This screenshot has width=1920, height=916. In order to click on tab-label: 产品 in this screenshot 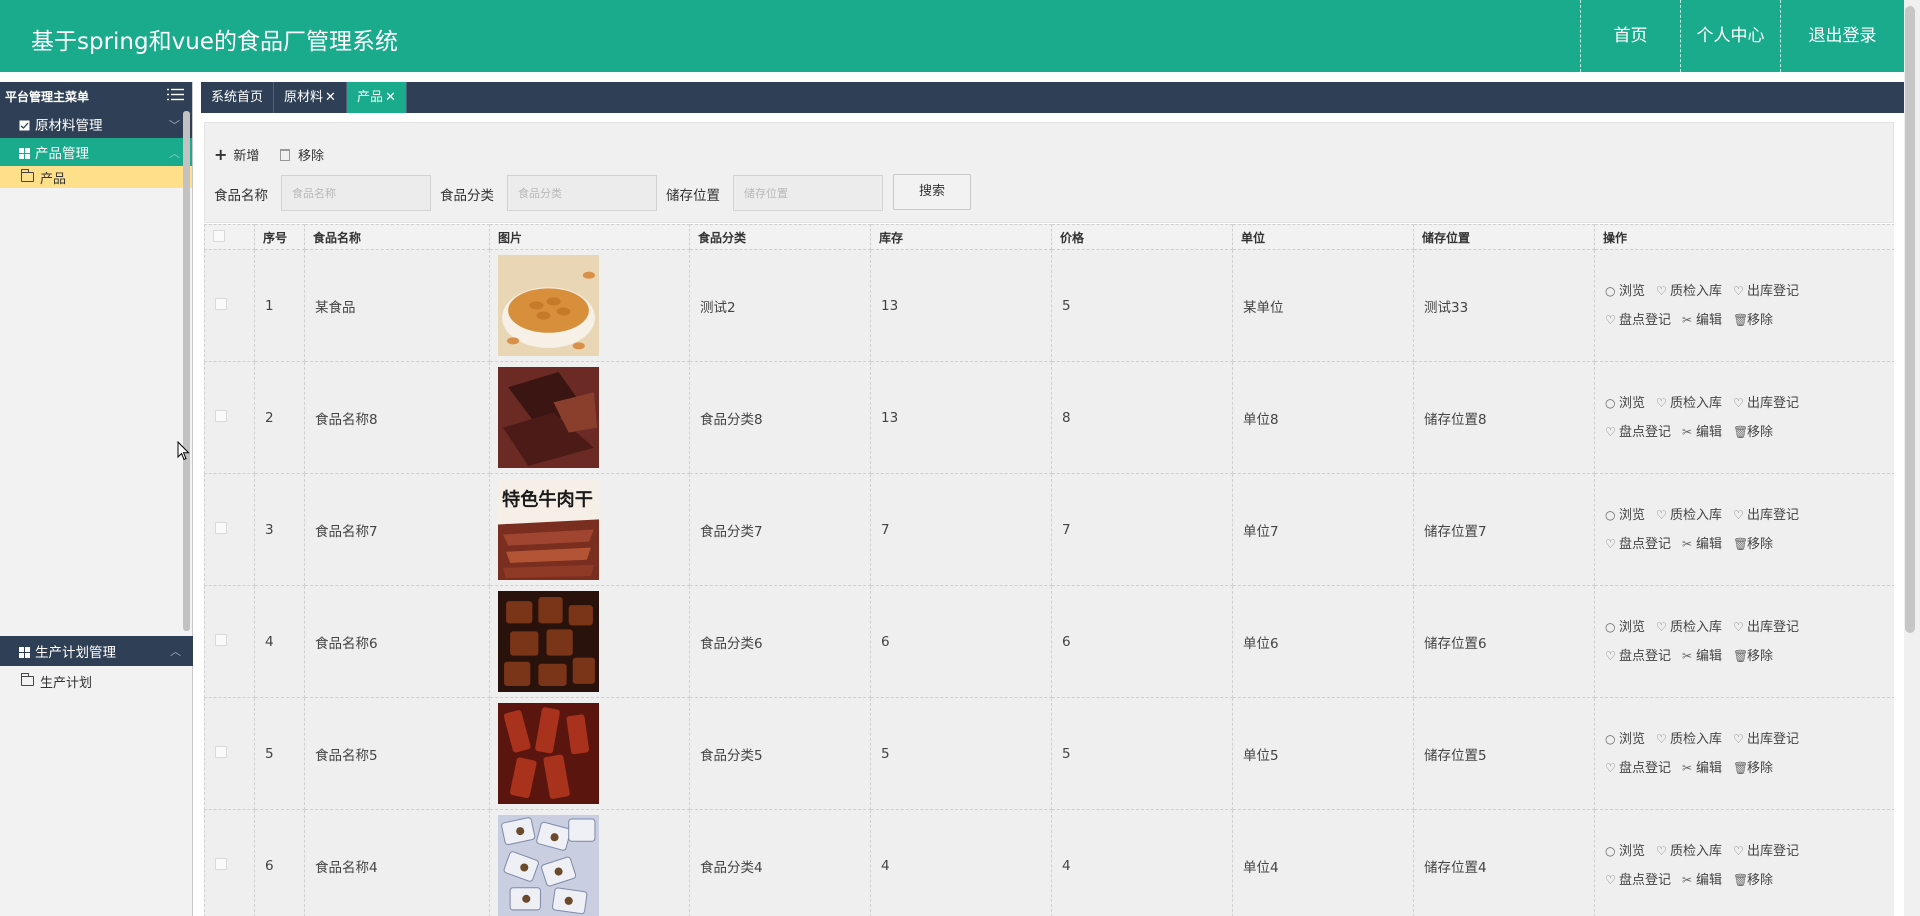, I will do `click(369, 97)`.